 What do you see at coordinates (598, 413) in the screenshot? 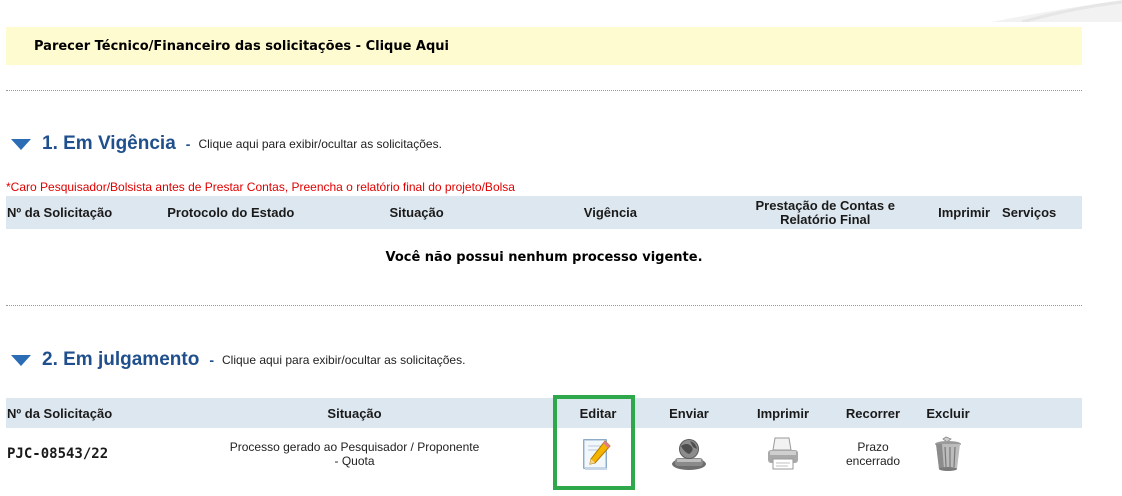
I see `col-editar: Editar` at bounding box center [598, 413].